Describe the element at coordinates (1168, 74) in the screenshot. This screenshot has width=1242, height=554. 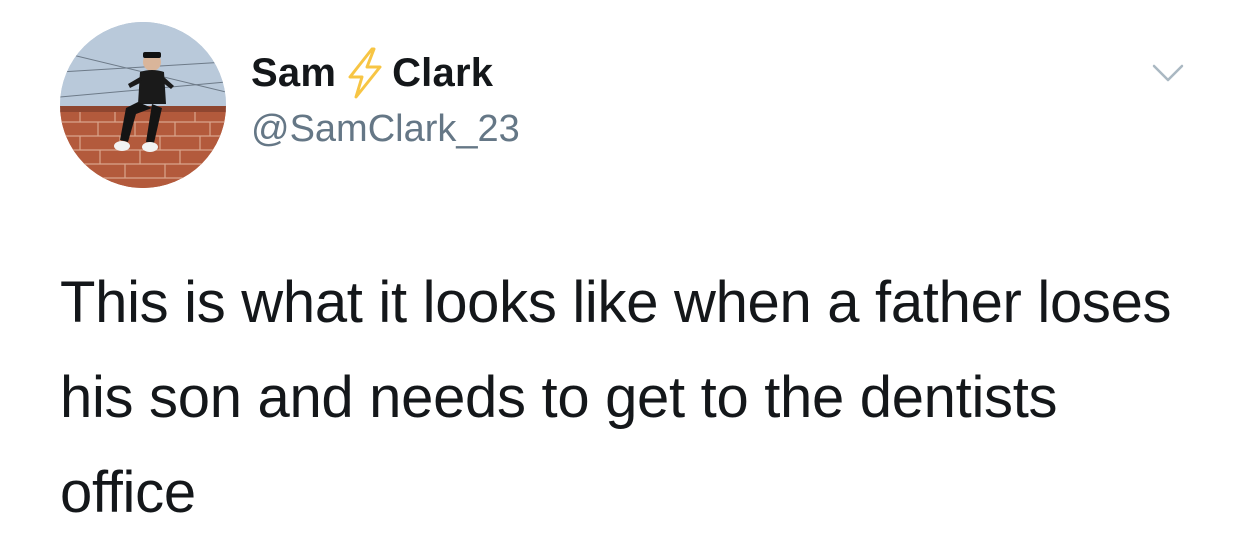
I see `chevron-down-icon` at that location.